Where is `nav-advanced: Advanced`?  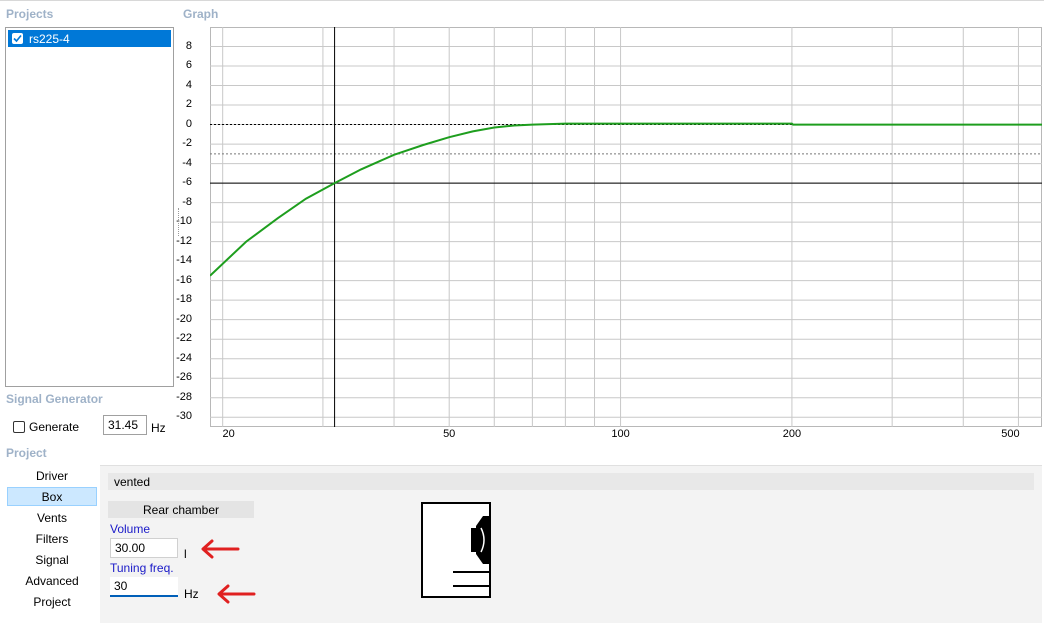
nav-advanced: Advanced is located at coordinates (52, 580).